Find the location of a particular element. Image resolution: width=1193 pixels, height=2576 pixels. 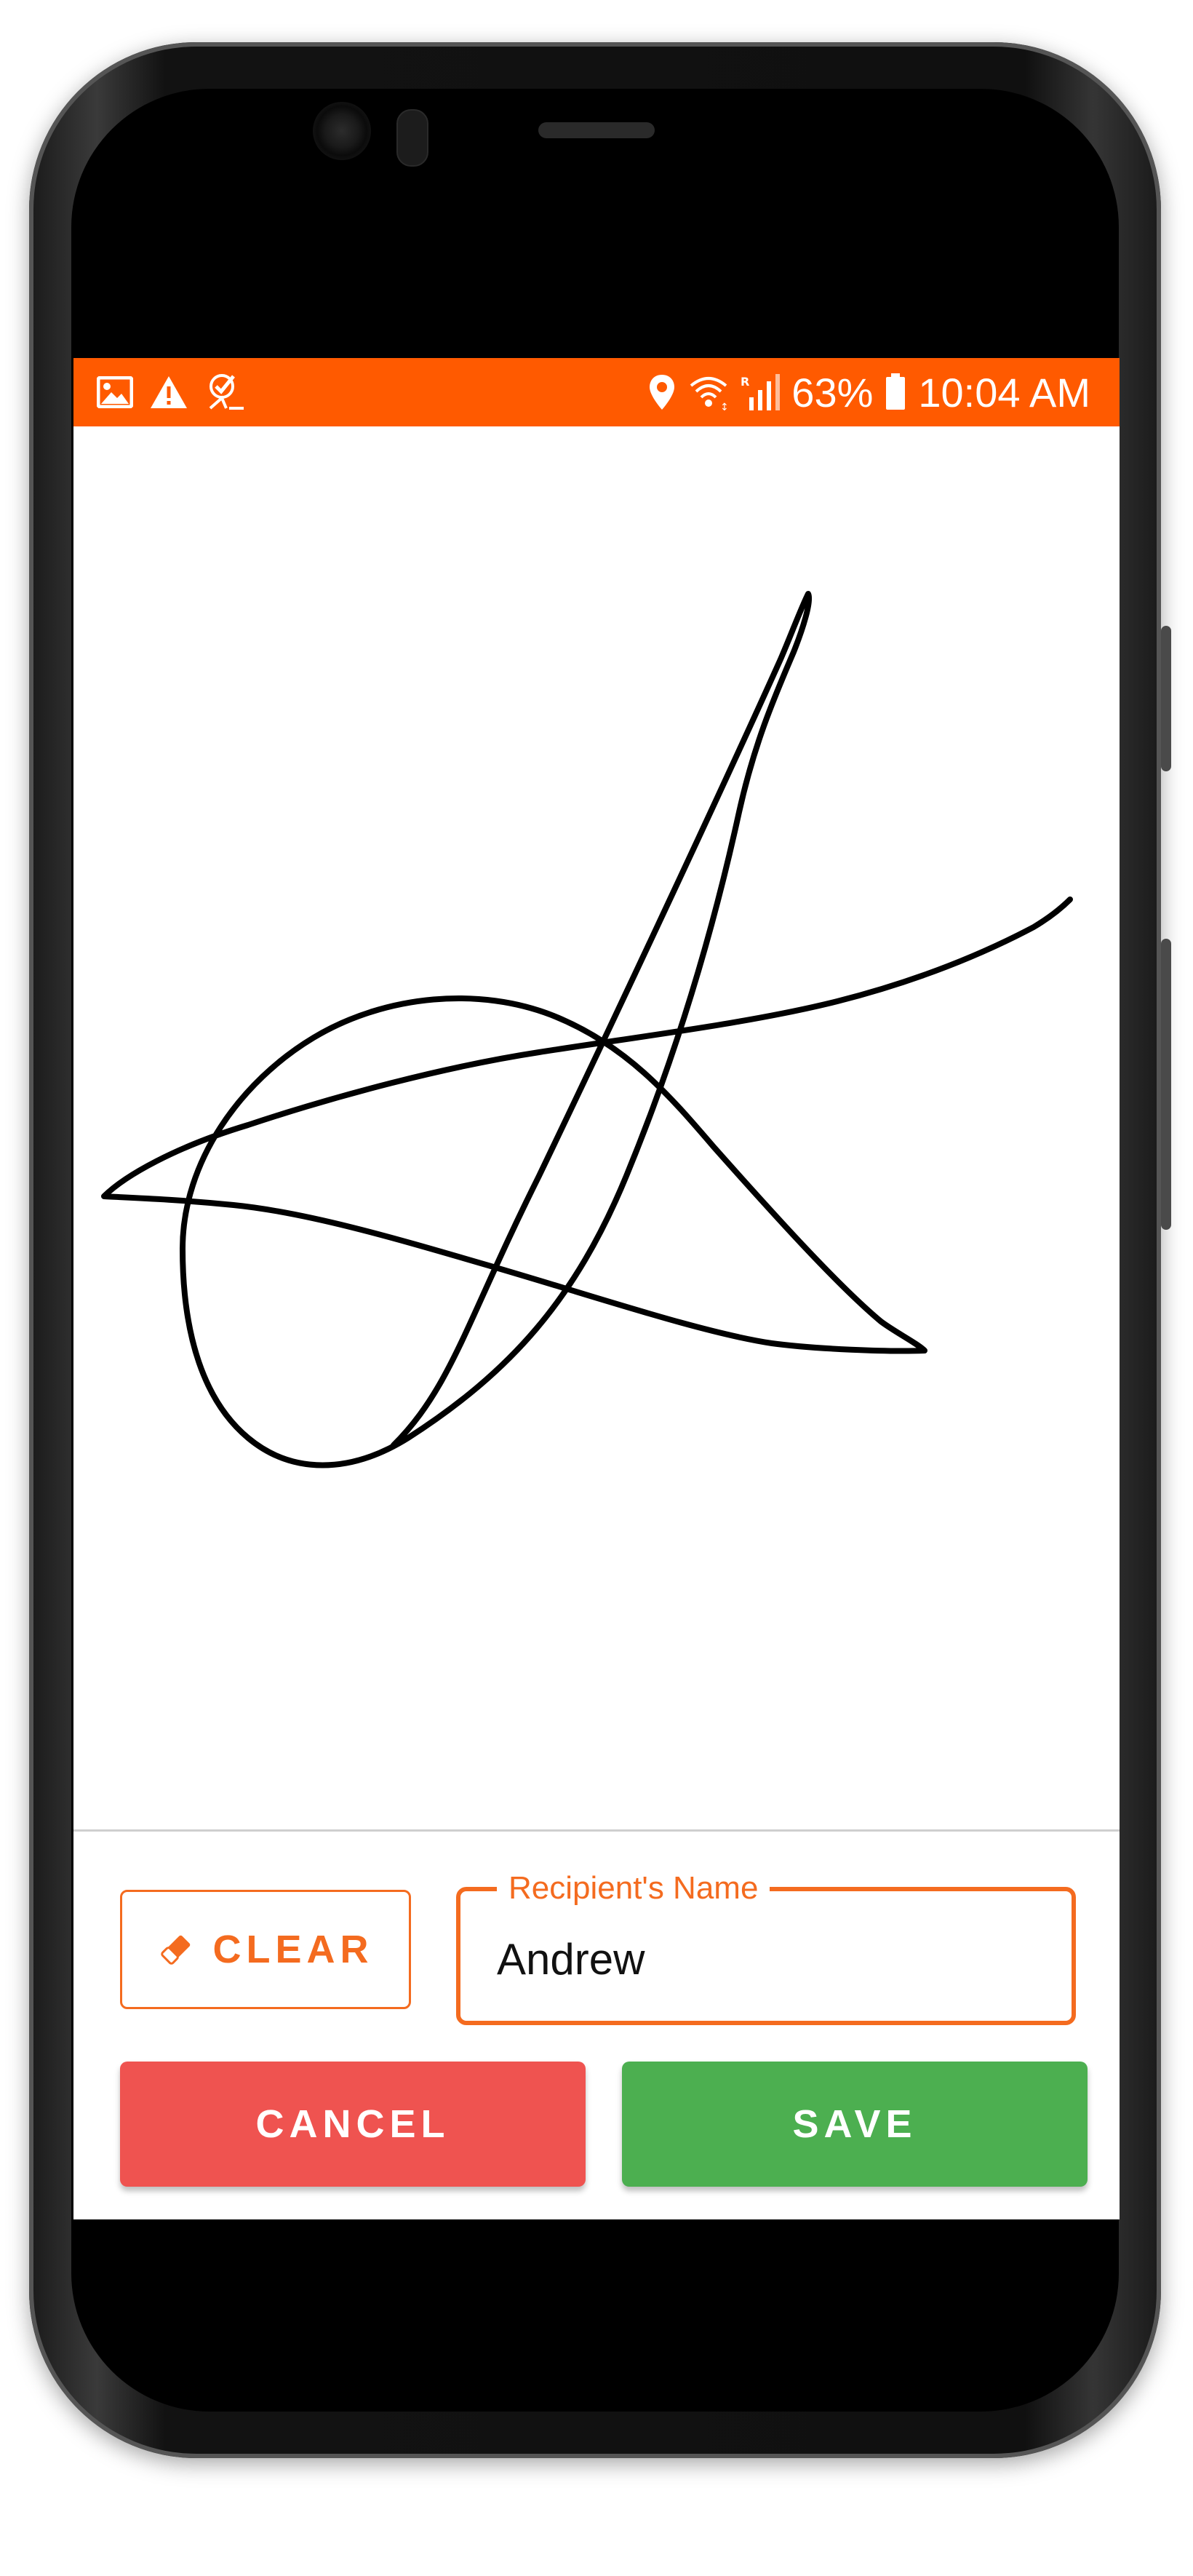

wifi-icon: ↕ is located at coordinates (709, 394).